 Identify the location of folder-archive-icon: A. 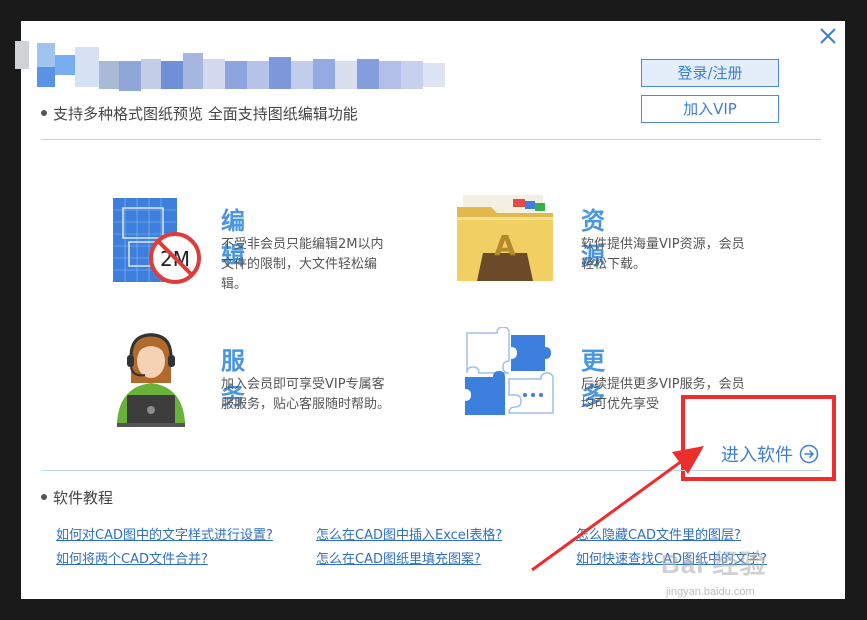
(505, 238).